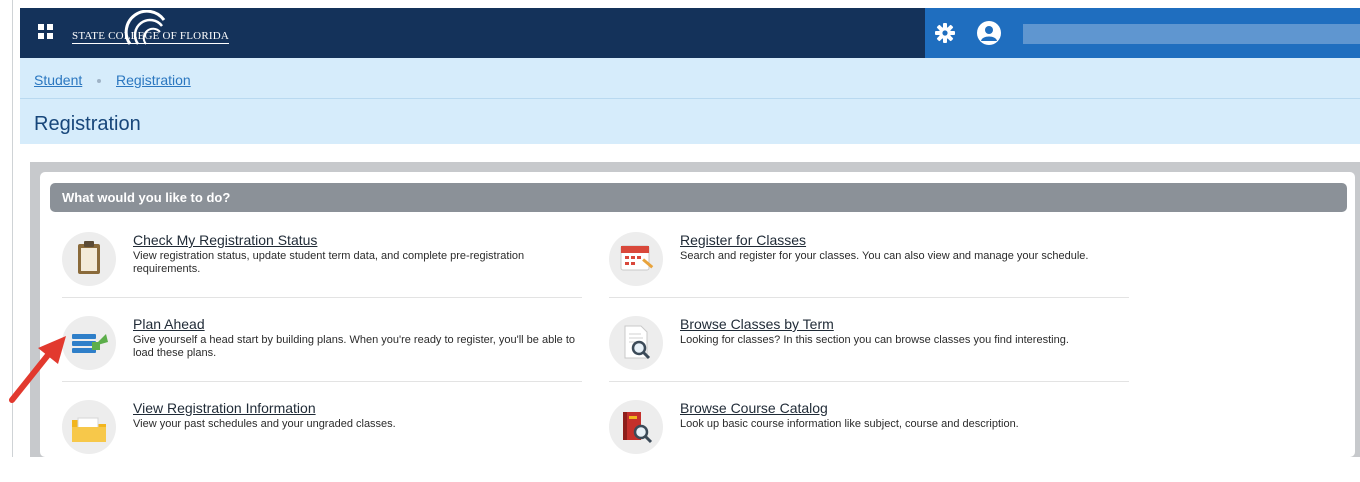 This screenshot has height=482, width=1360. Describe the element at coordinates (89, 427) in the screenshot. I see `folder-icon` at that location.